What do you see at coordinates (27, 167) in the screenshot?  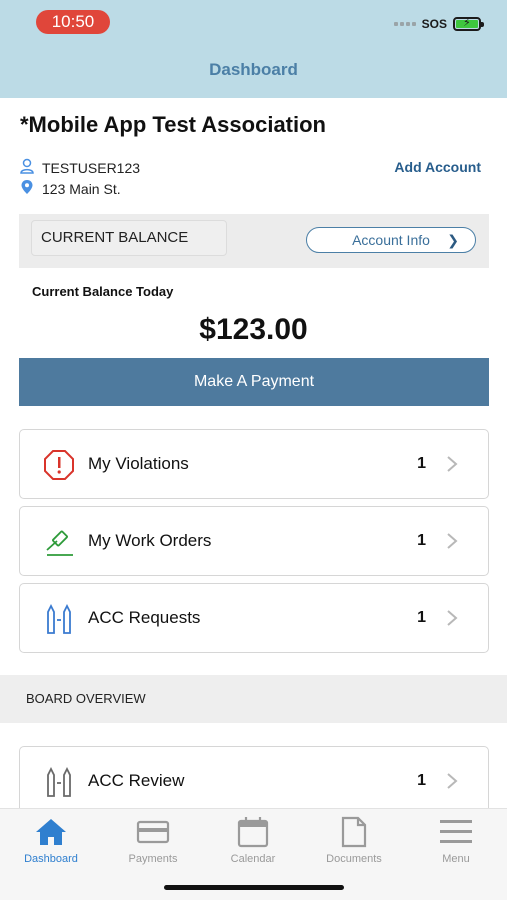 I see `user-icon` at bounding box center [27, 167].